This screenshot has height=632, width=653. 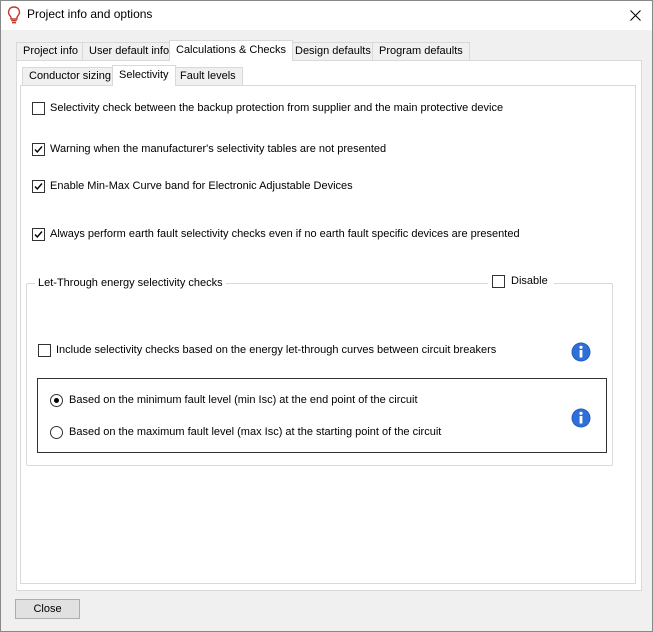 I want to click on tab-fault-levels: Fault levels, so click(x=208, y=76).